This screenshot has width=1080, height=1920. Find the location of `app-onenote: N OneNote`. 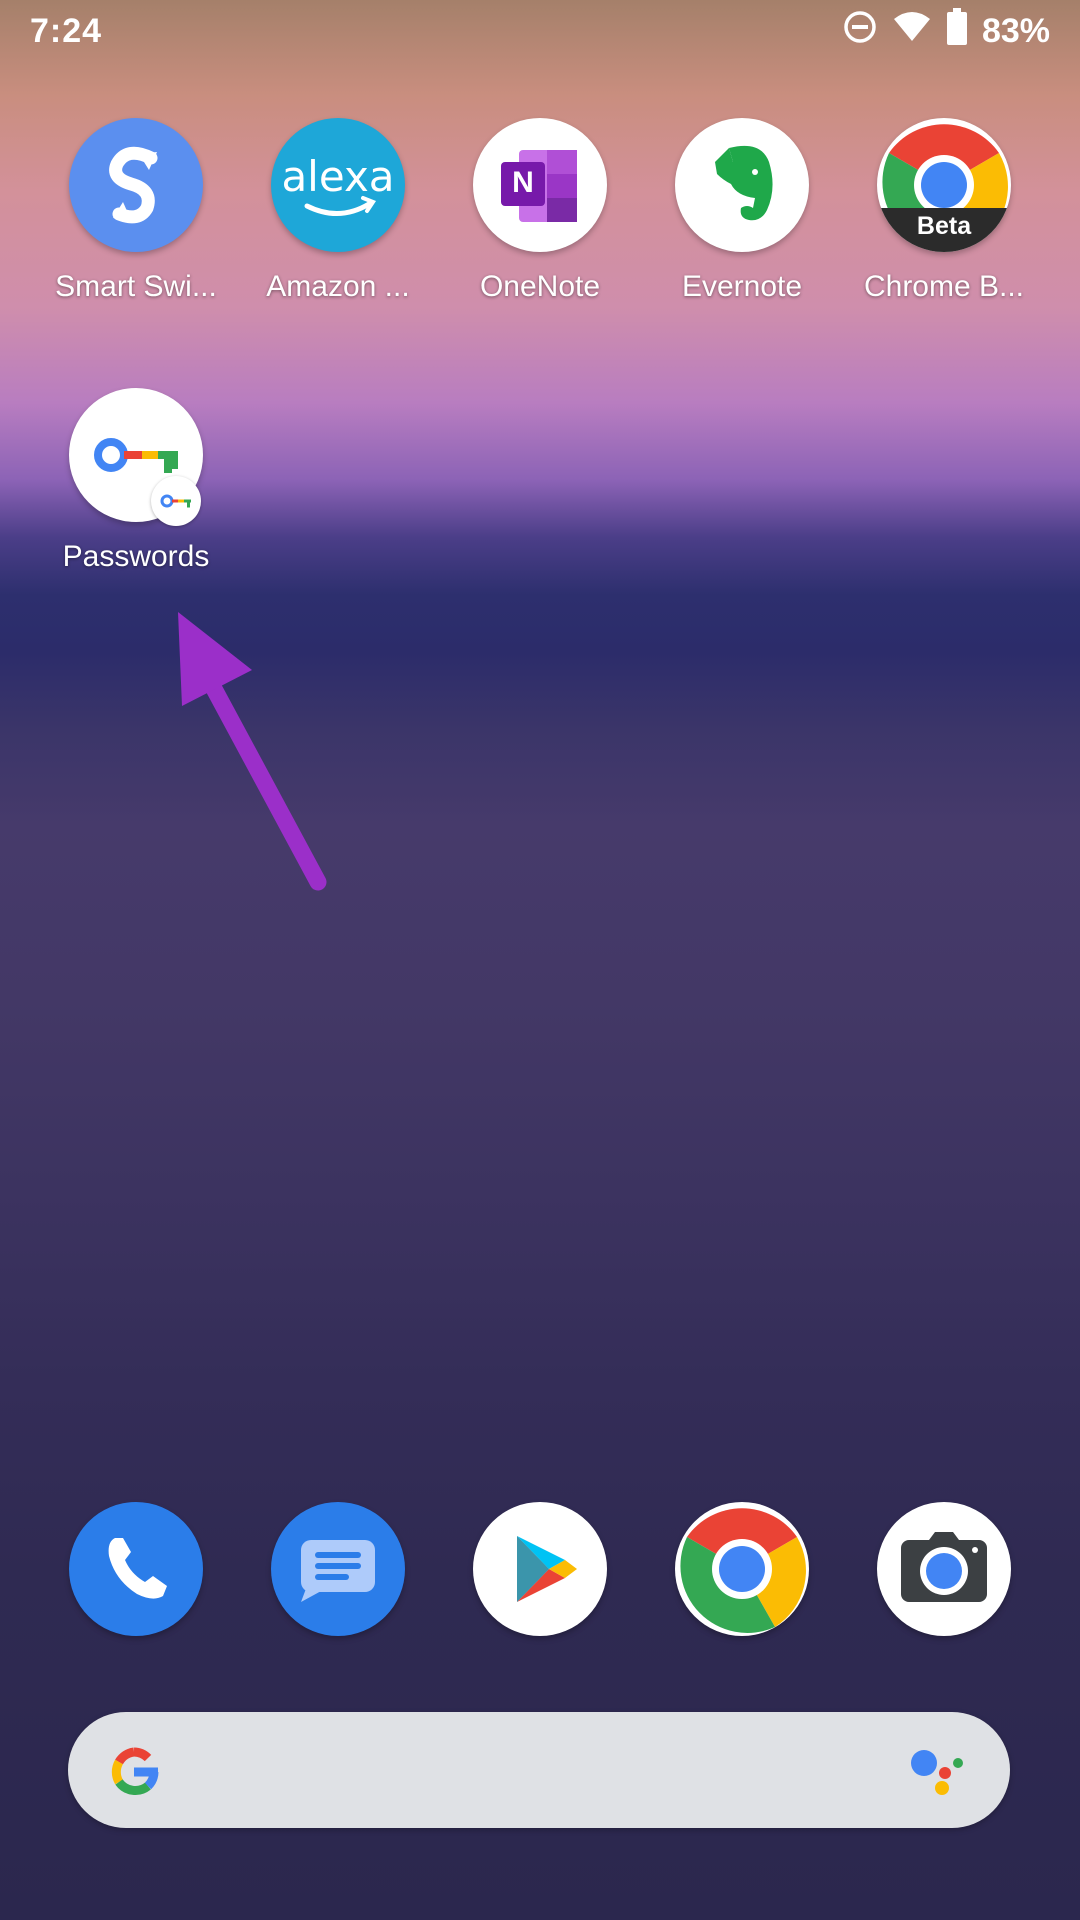

app-onenote: N OneNote is located at coordinates (540, 211).